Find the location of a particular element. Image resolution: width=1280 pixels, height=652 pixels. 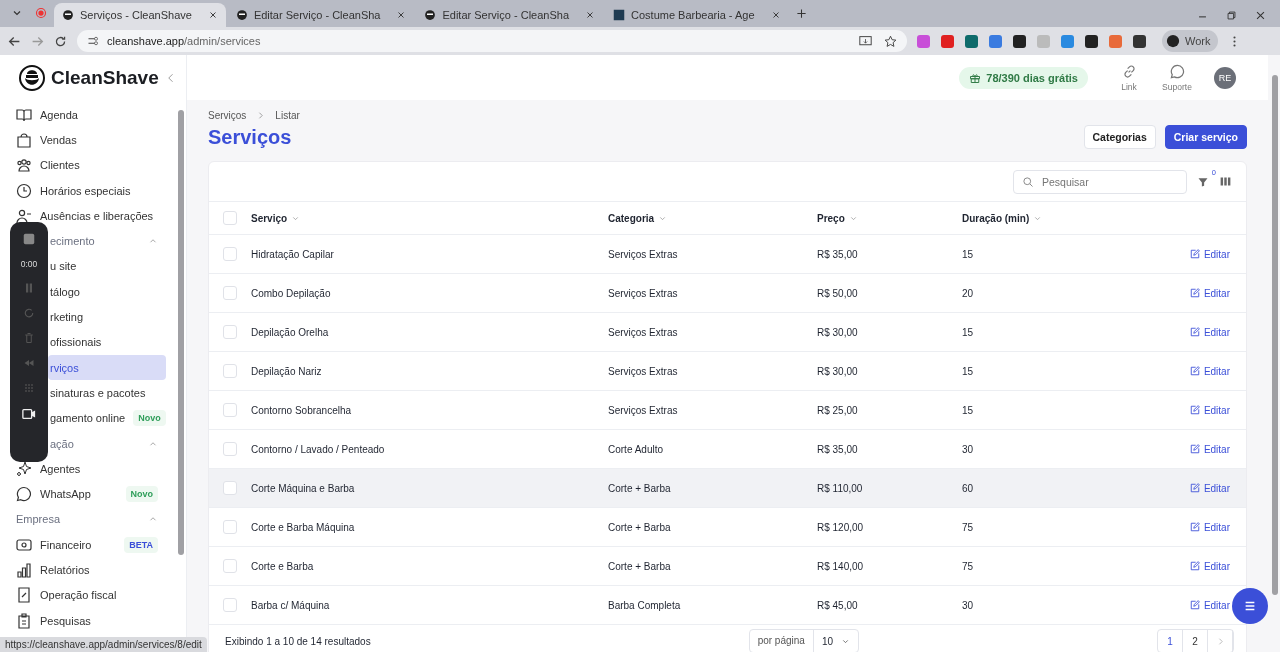

sidebar-item: Agenda is located at coordinates (83, 115).